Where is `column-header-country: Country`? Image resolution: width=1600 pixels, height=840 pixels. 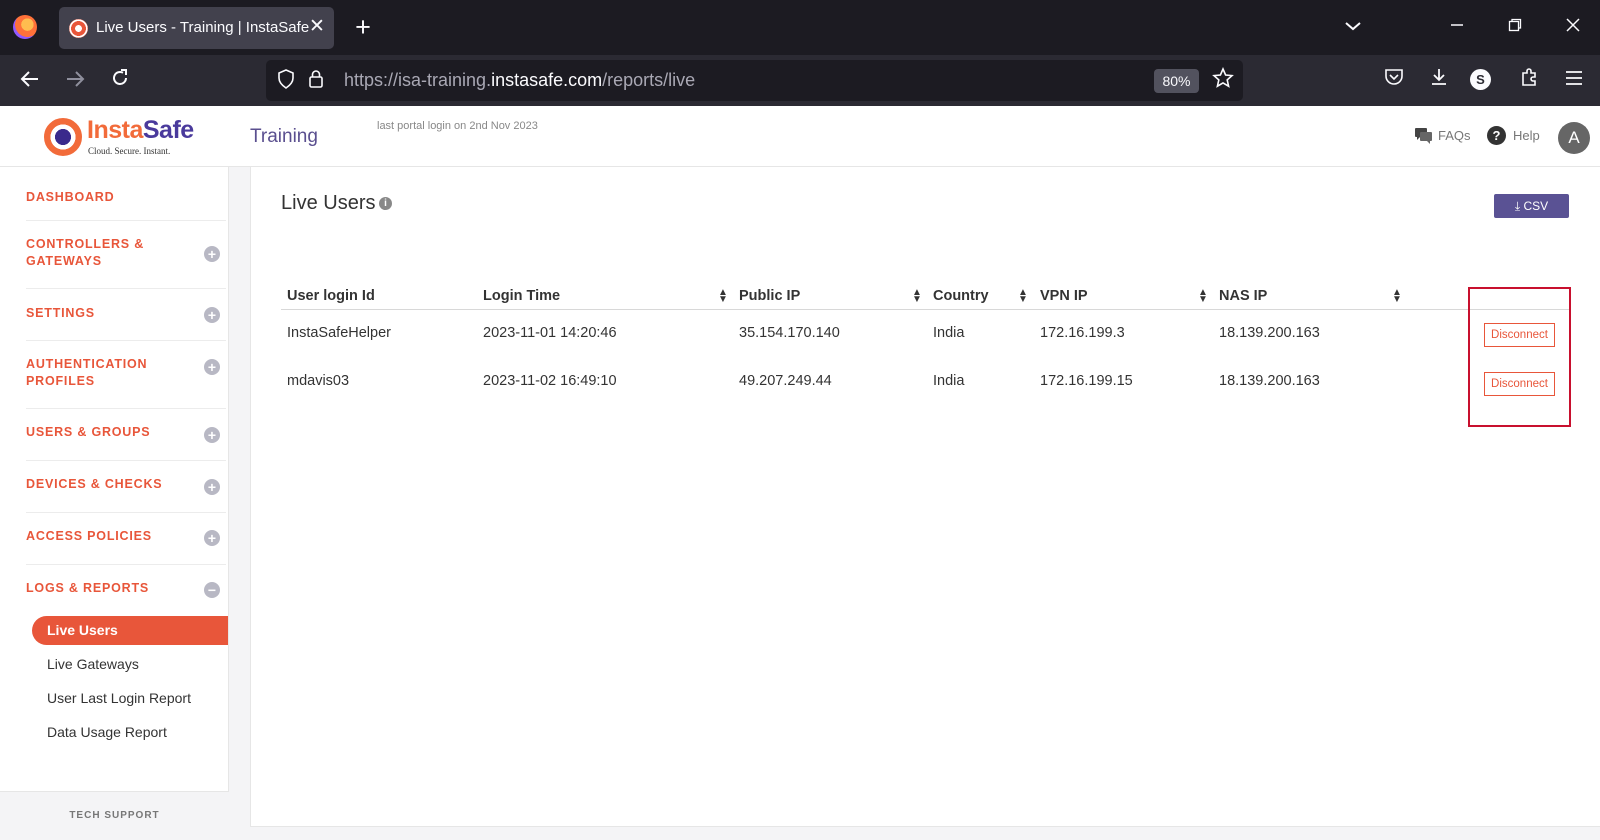
column-header-country: Country is located at coordinates (961, 296).